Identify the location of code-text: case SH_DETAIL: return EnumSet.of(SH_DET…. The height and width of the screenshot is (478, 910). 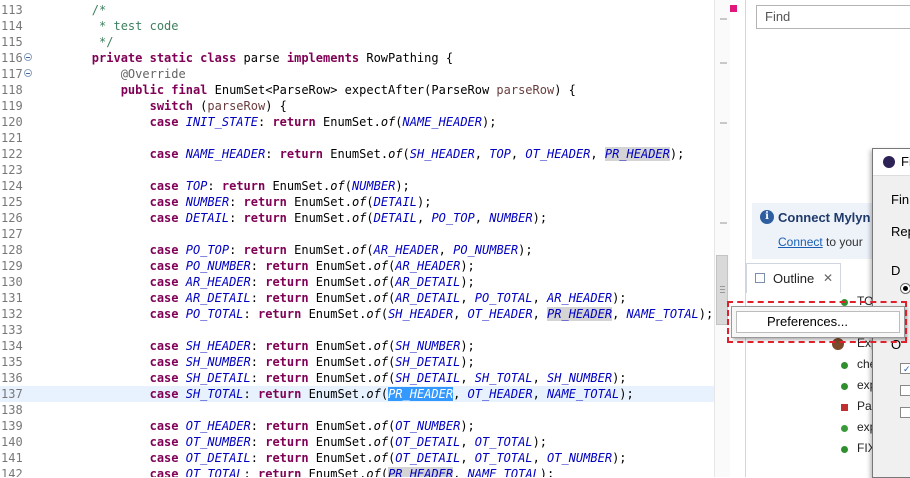
(330, 378).